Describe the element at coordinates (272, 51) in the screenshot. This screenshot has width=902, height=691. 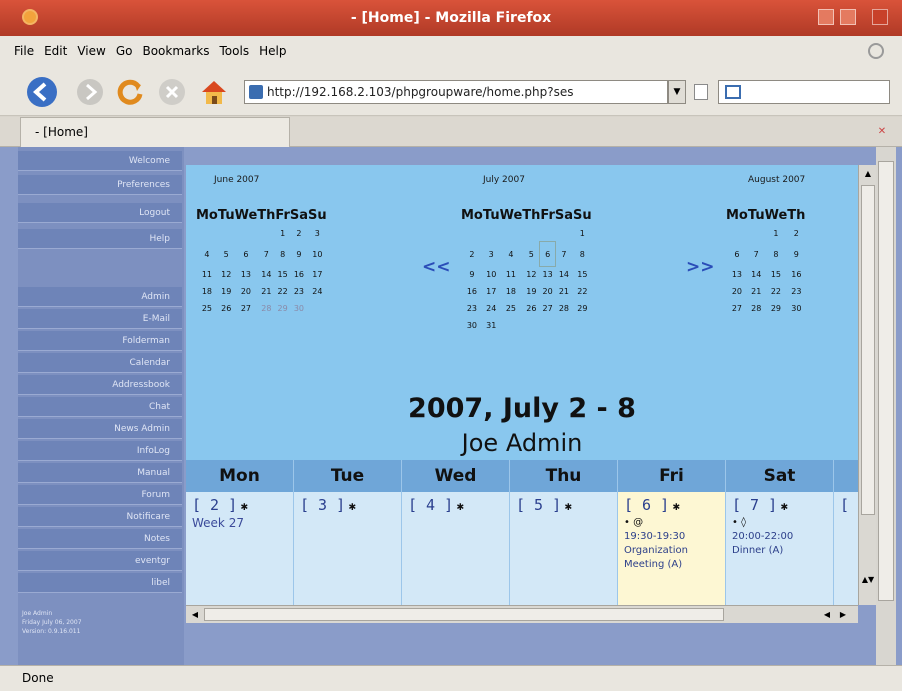
I see `menu-help: Help` at that location.